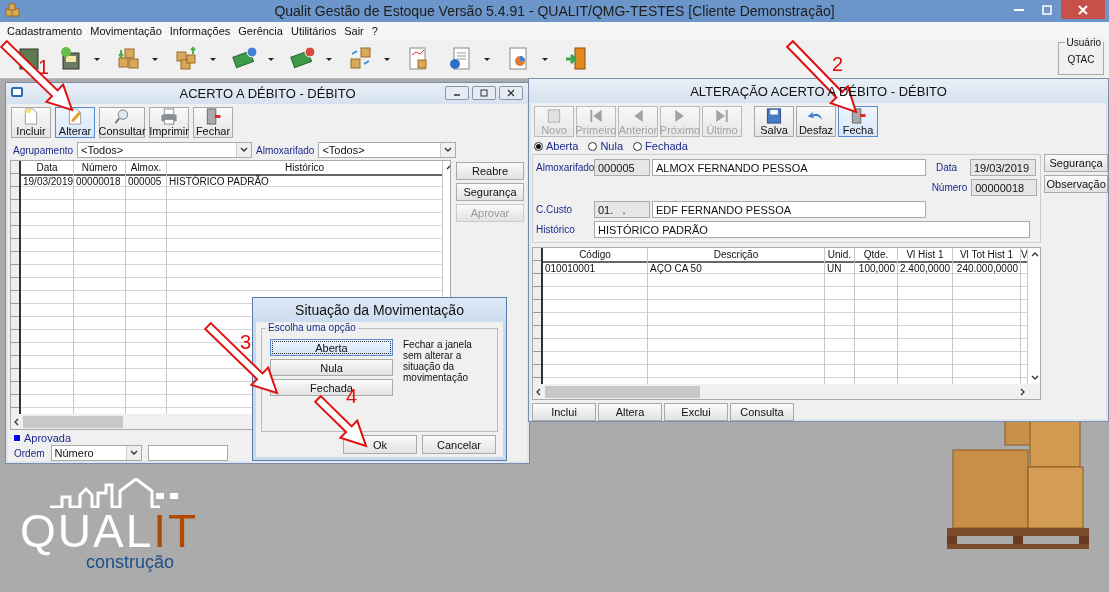 The width and height of the screenshot is (1109, 592). Describe the element at coordinates (606, 146) in the screenshot. I see `status-radio: Nula` at that location.